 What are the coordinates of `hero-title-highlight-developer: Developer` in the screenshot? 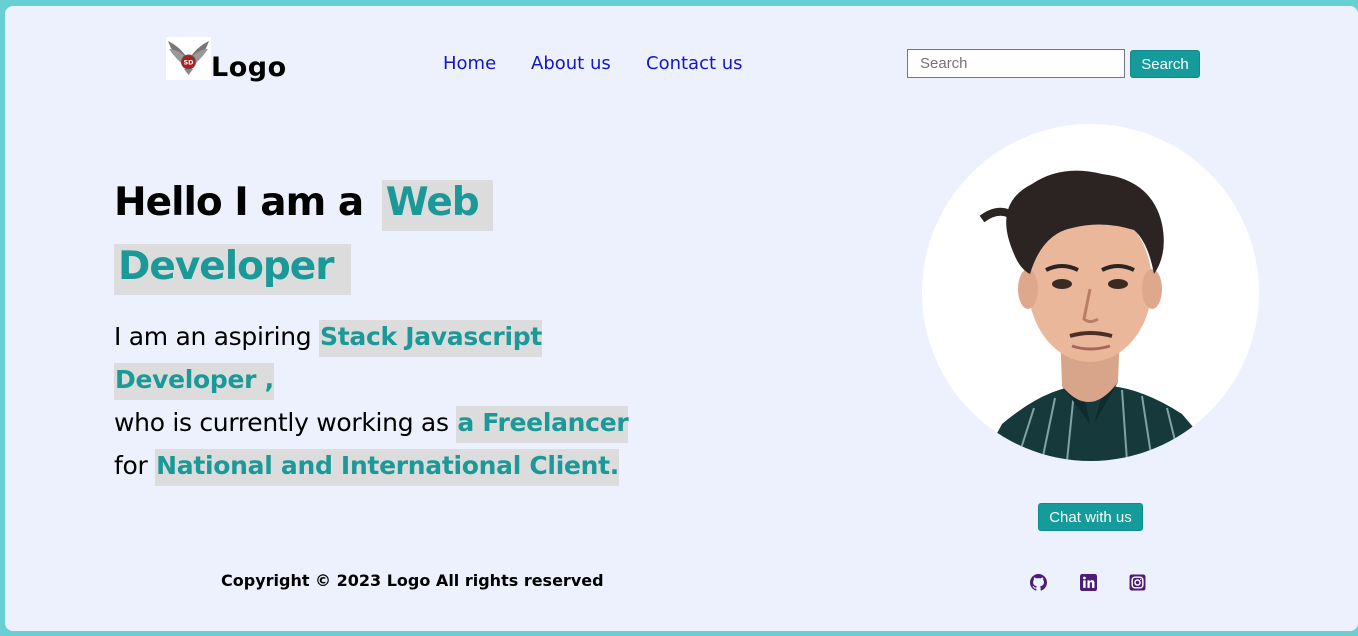 It's located at (233, 269).